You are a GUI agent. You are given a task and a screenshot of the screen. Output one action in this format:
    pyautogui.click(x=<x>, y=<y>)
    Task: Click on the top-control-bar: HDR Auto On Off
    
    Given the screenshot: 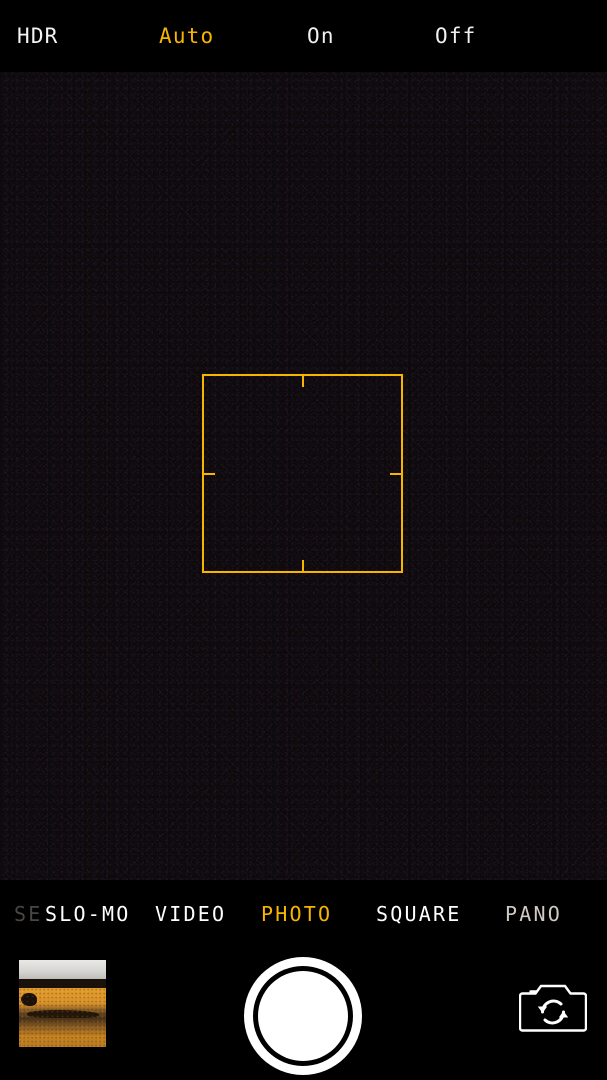 What is the action you would take?
    pyautogui.click(x=303, y=36)
    